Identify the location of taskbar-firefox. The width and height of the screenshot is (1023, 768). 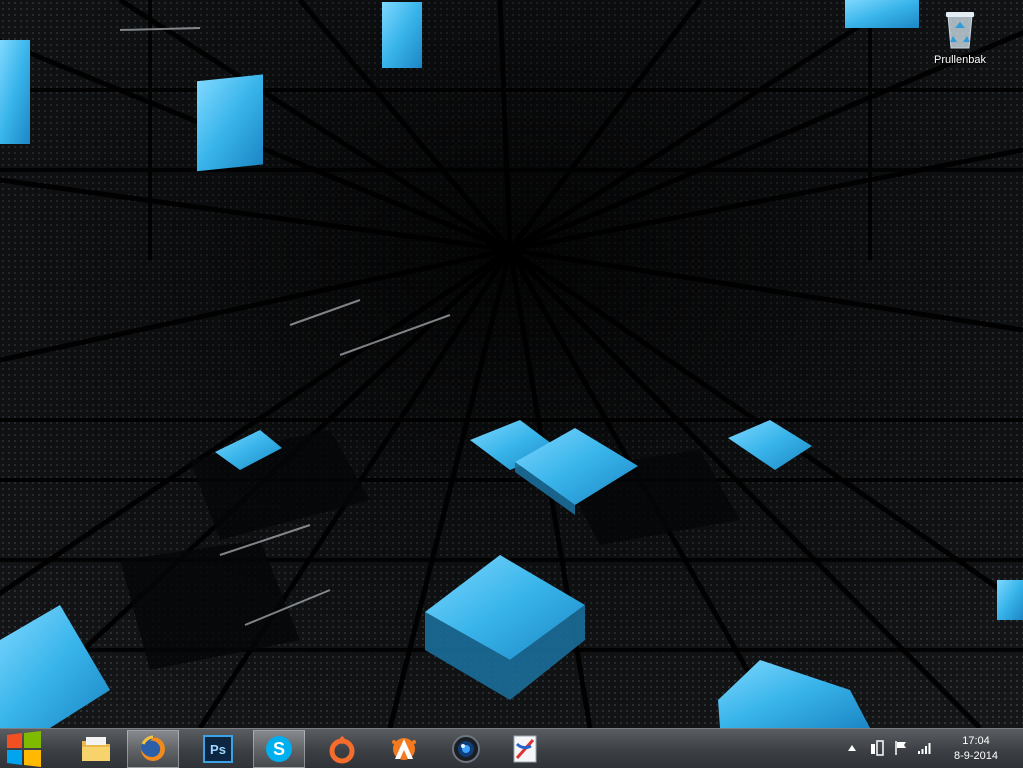
(153, 749).